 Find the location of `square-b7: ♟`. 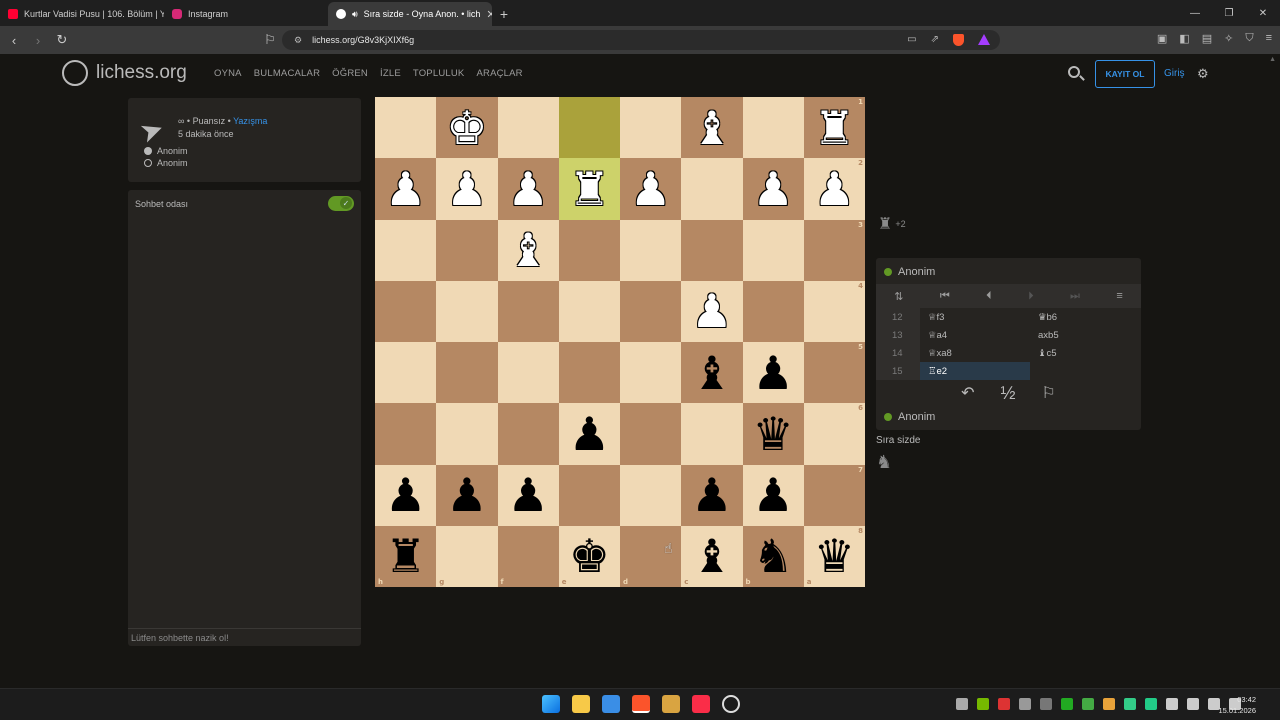

square-b7: ♟ is located at coordinates (773, 495).